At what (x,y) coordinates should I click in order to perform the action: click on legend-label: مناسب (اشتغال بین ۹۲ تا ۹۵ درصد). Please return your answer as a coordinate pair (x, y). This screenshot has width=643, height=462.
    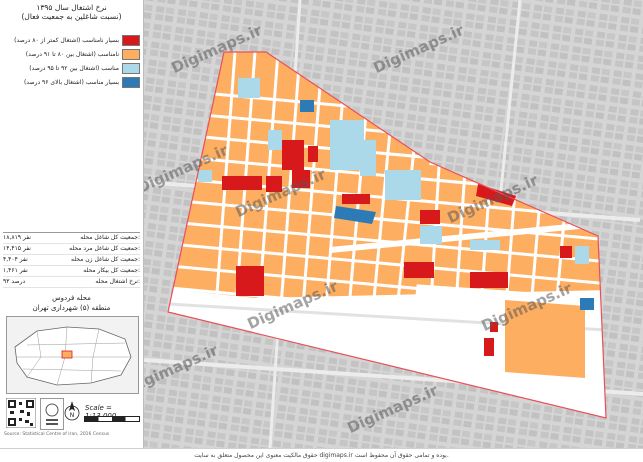
    Looking at the image, I should click on (74, 68).